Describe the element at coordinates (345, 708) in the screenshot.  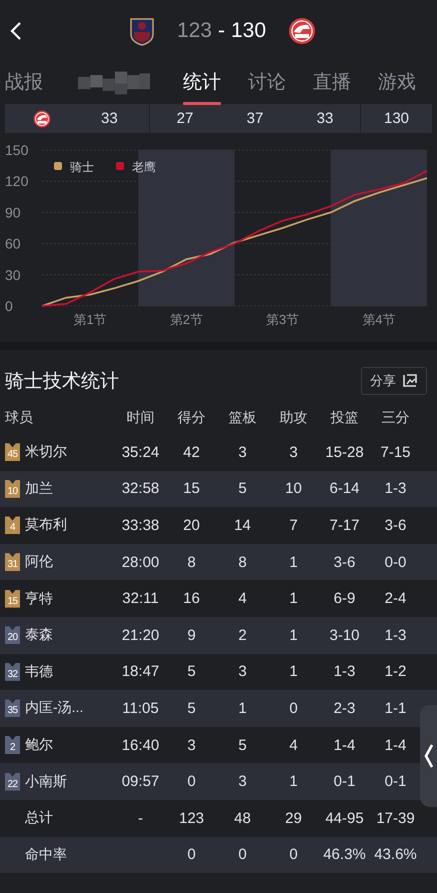
I see `table-cell: 2-3` at that location.